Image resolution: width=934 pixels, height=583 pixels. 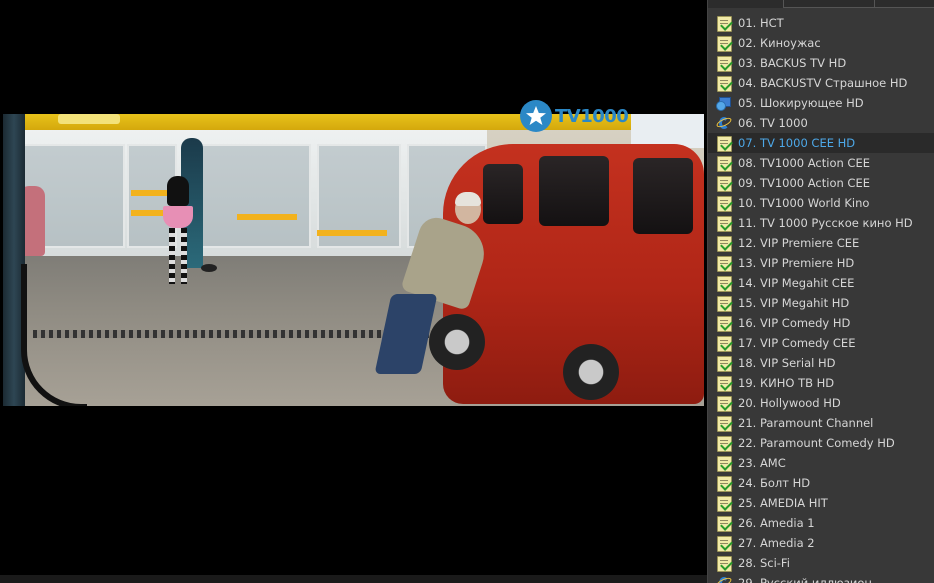 What do you see at coordinates (821, 123) in the screenshot?
I see `channel-list-item: 06. TV 1000` at bounding box center [821, 123].